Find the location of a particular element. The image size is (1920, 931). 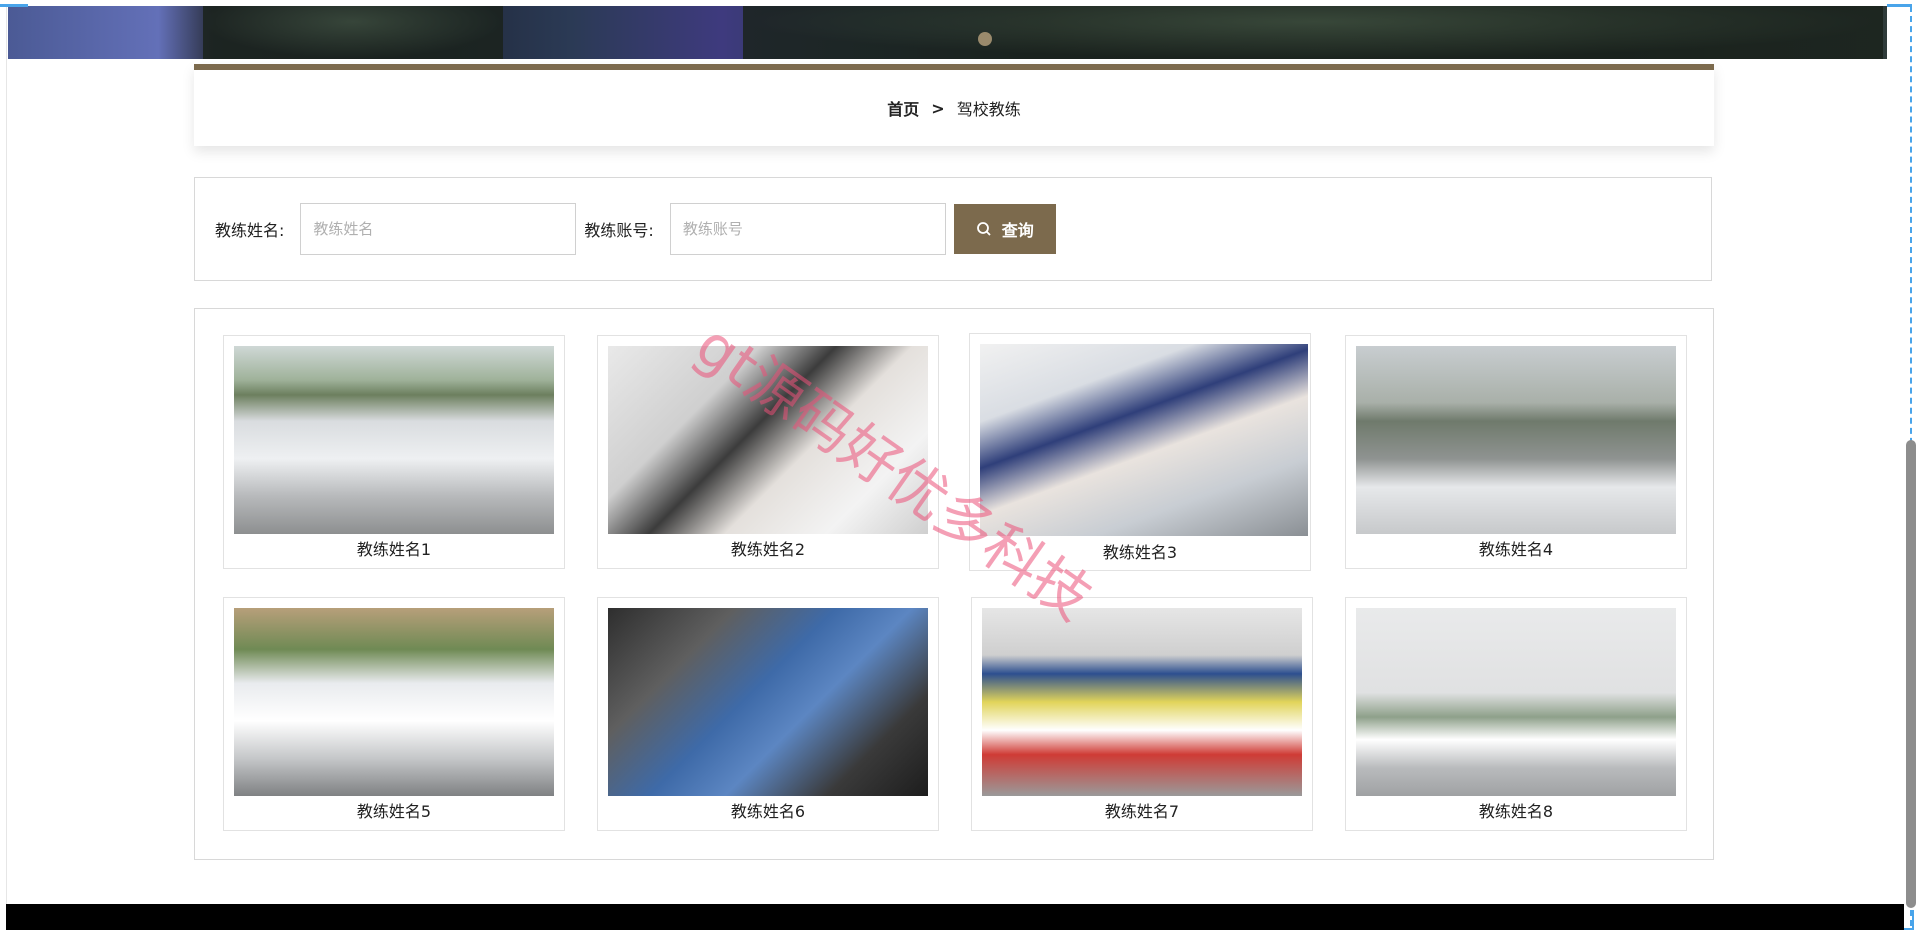

search-button: 查询 is located at coordinates (1004, 229).